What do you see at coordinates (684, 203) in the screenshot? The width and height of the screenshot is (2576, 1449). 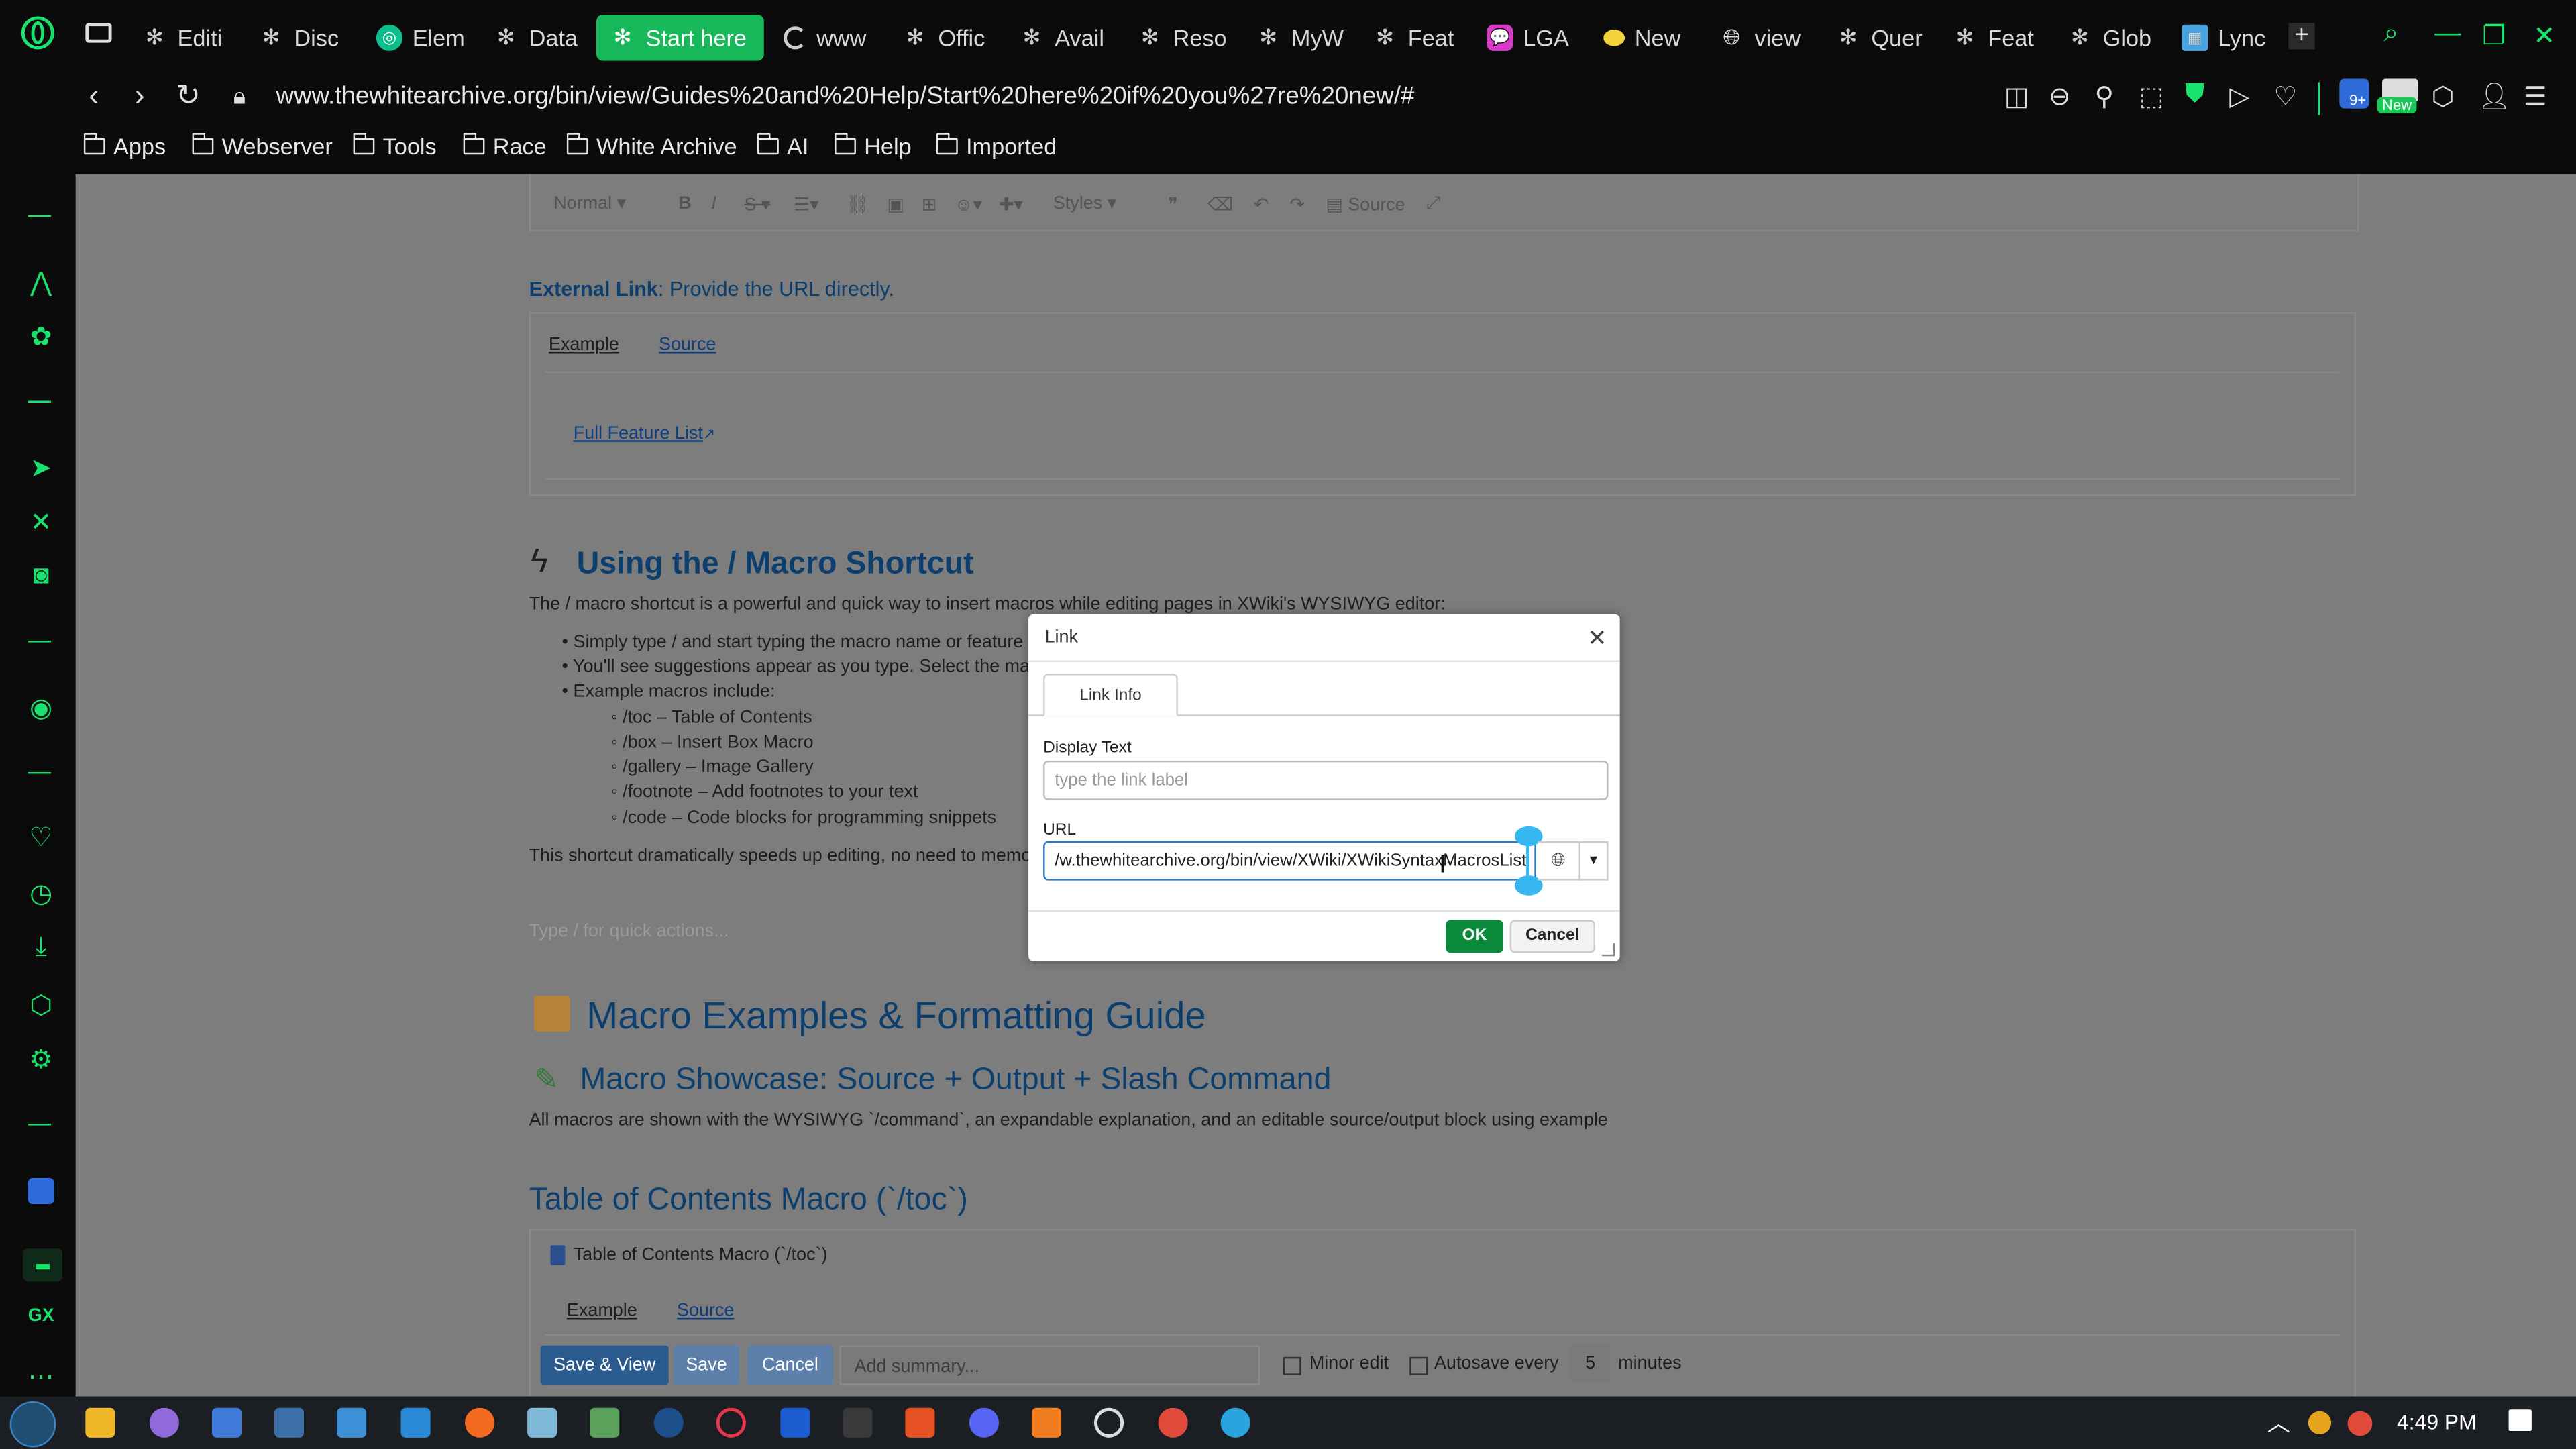 I see `bold-icon: B` at bounding box center [684, 203].